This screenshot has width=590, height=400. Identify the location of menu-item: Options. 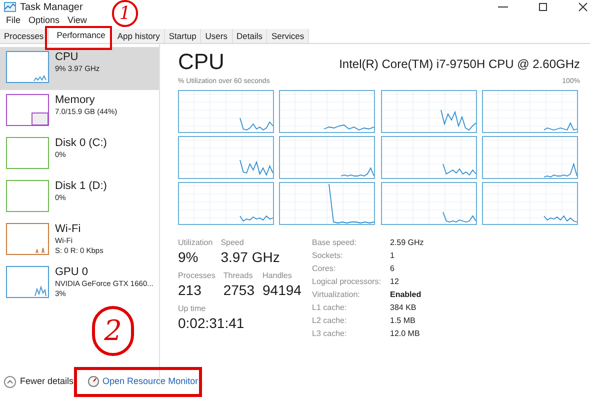
(44, 21).